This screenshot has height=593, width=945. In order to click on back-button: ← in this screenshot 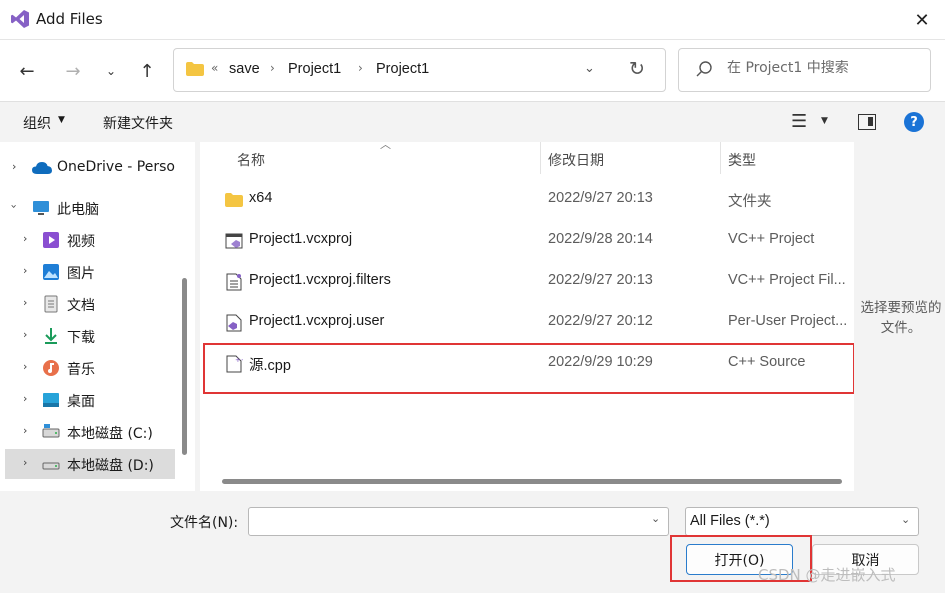, I will do `click(27, 71)`.